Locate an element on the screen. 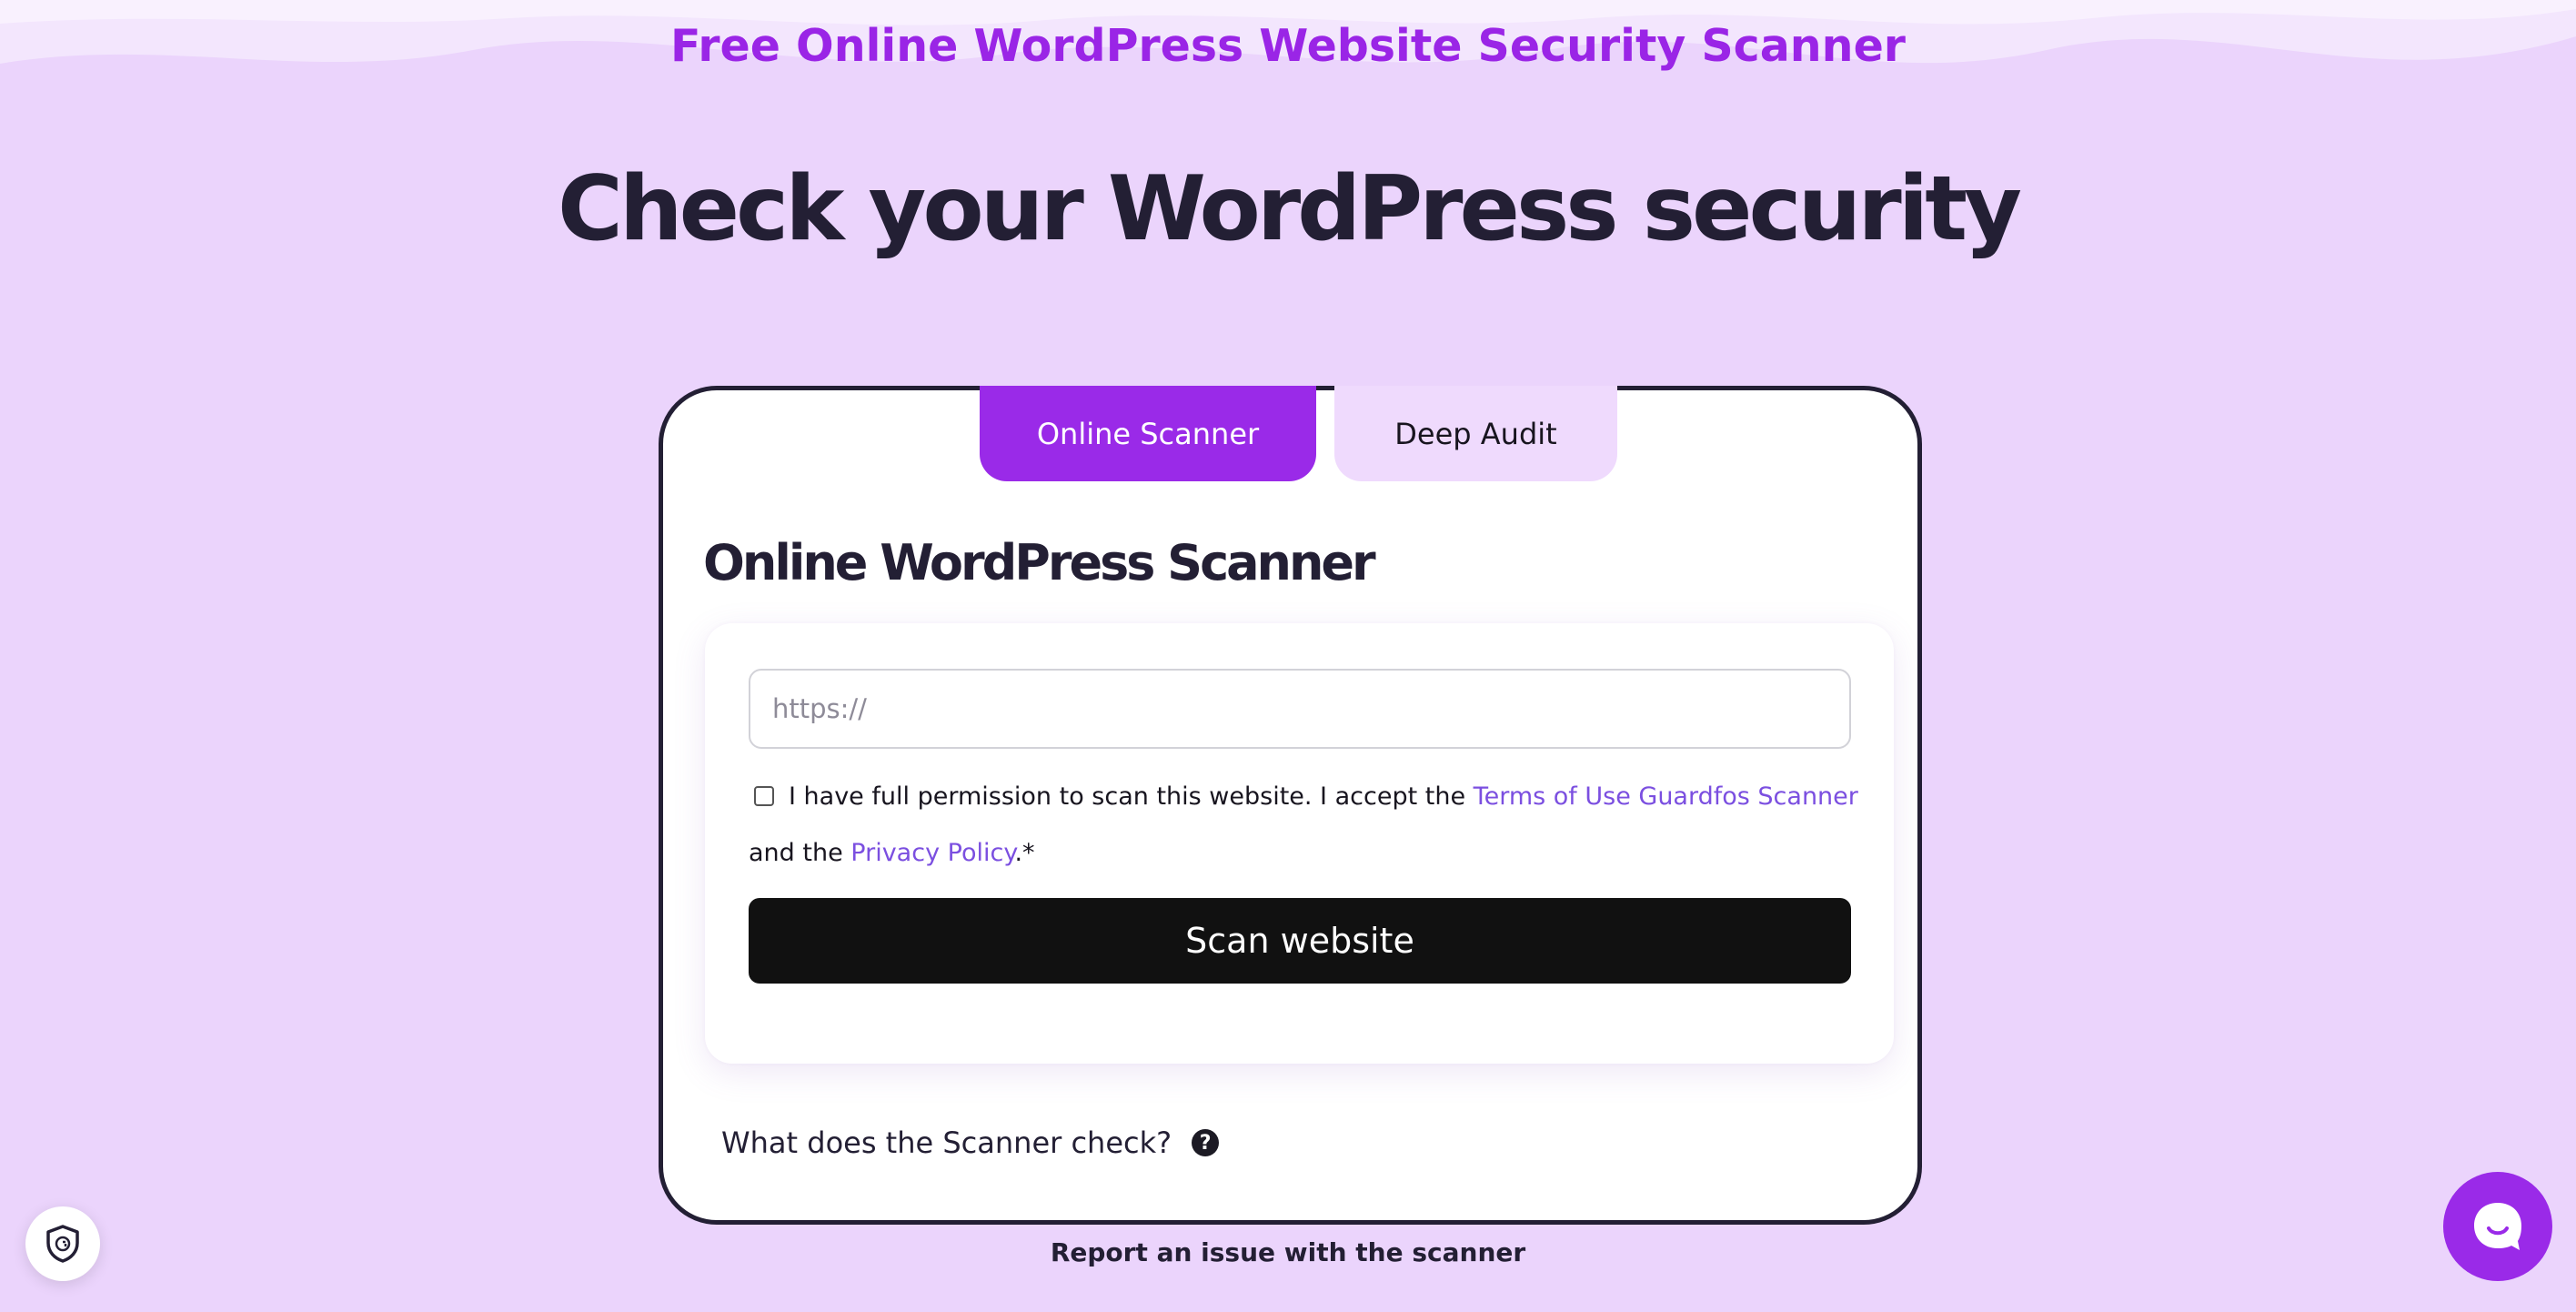 The height and width of the screenshot is (1312, 2576). scan-website-button: Scan website is located at coordinates (1300, 941).